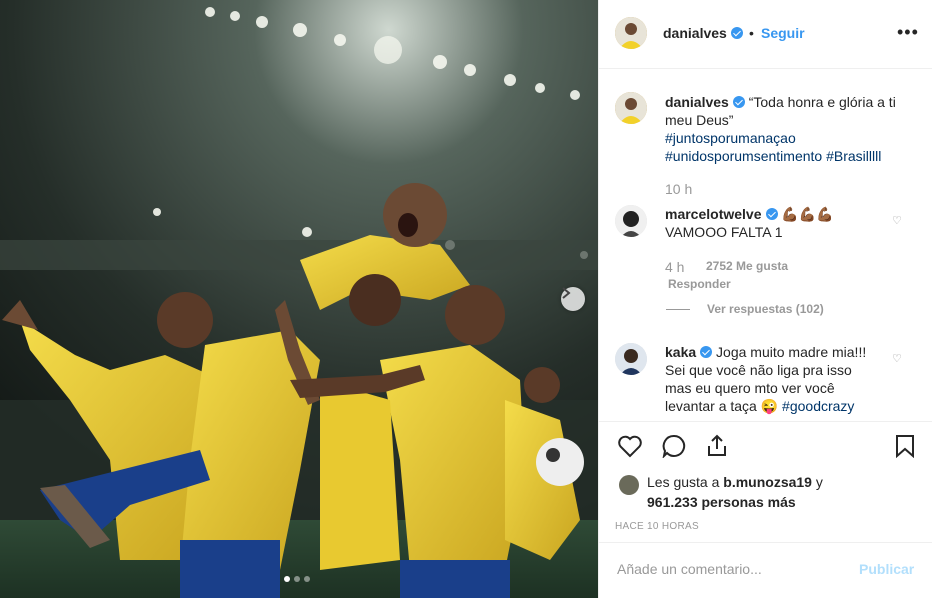  I want to click on likes-count: 961.233 personas más, so click(721, 502).